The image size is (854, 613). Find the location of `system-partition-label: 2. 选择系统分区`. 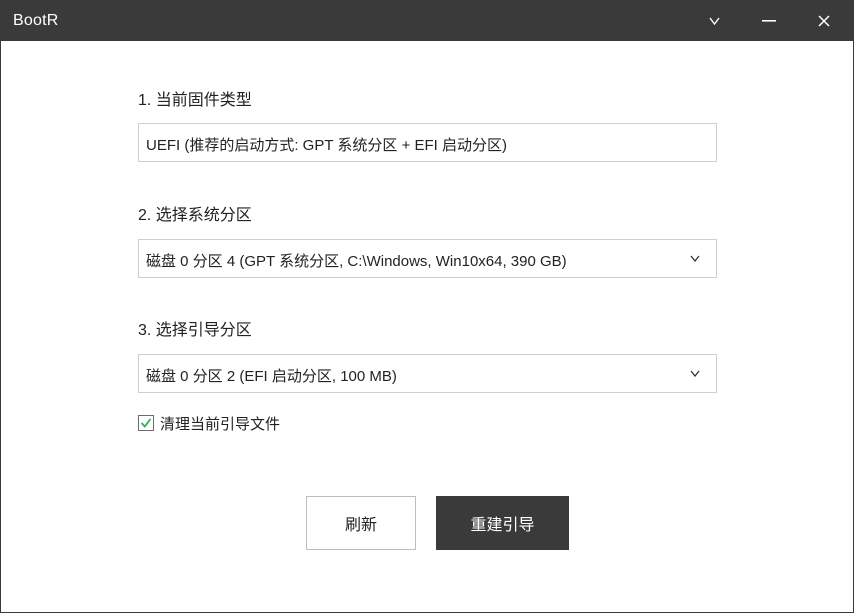

system-partition-label: 2. 选择系统分区 is located at coordinates (195, 215).